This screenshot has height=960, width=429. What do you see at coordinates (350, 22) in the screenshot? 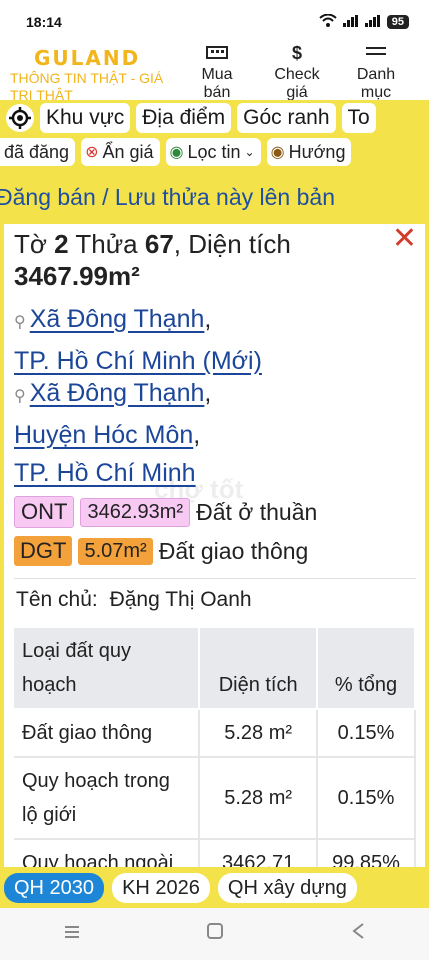
I see `signal-icon` at bounding box center [350, 22].